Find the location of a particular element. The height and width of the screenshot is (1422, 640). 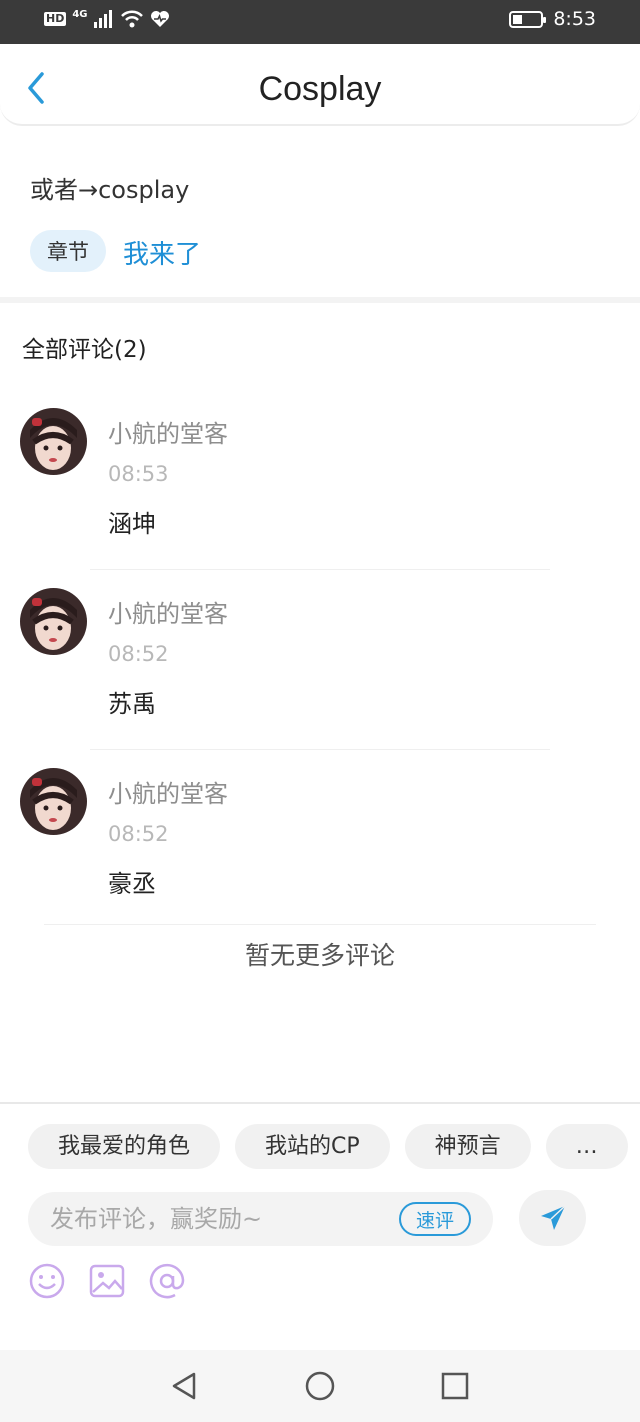

comment-text: 苏禹 is located at coordinates (132, 704).